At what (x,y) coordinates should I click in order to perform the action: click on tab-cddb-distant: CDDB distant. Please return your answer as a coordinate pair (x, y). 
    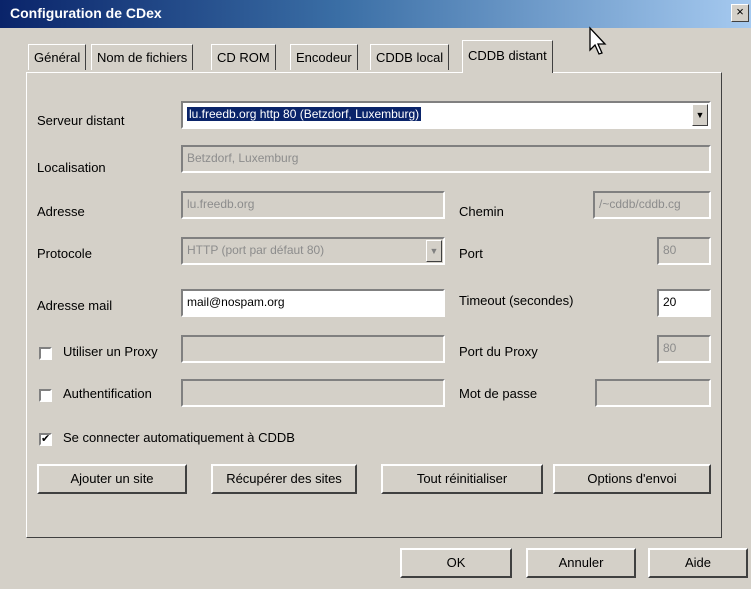
    Looking at the image, I should click on (507, 56).